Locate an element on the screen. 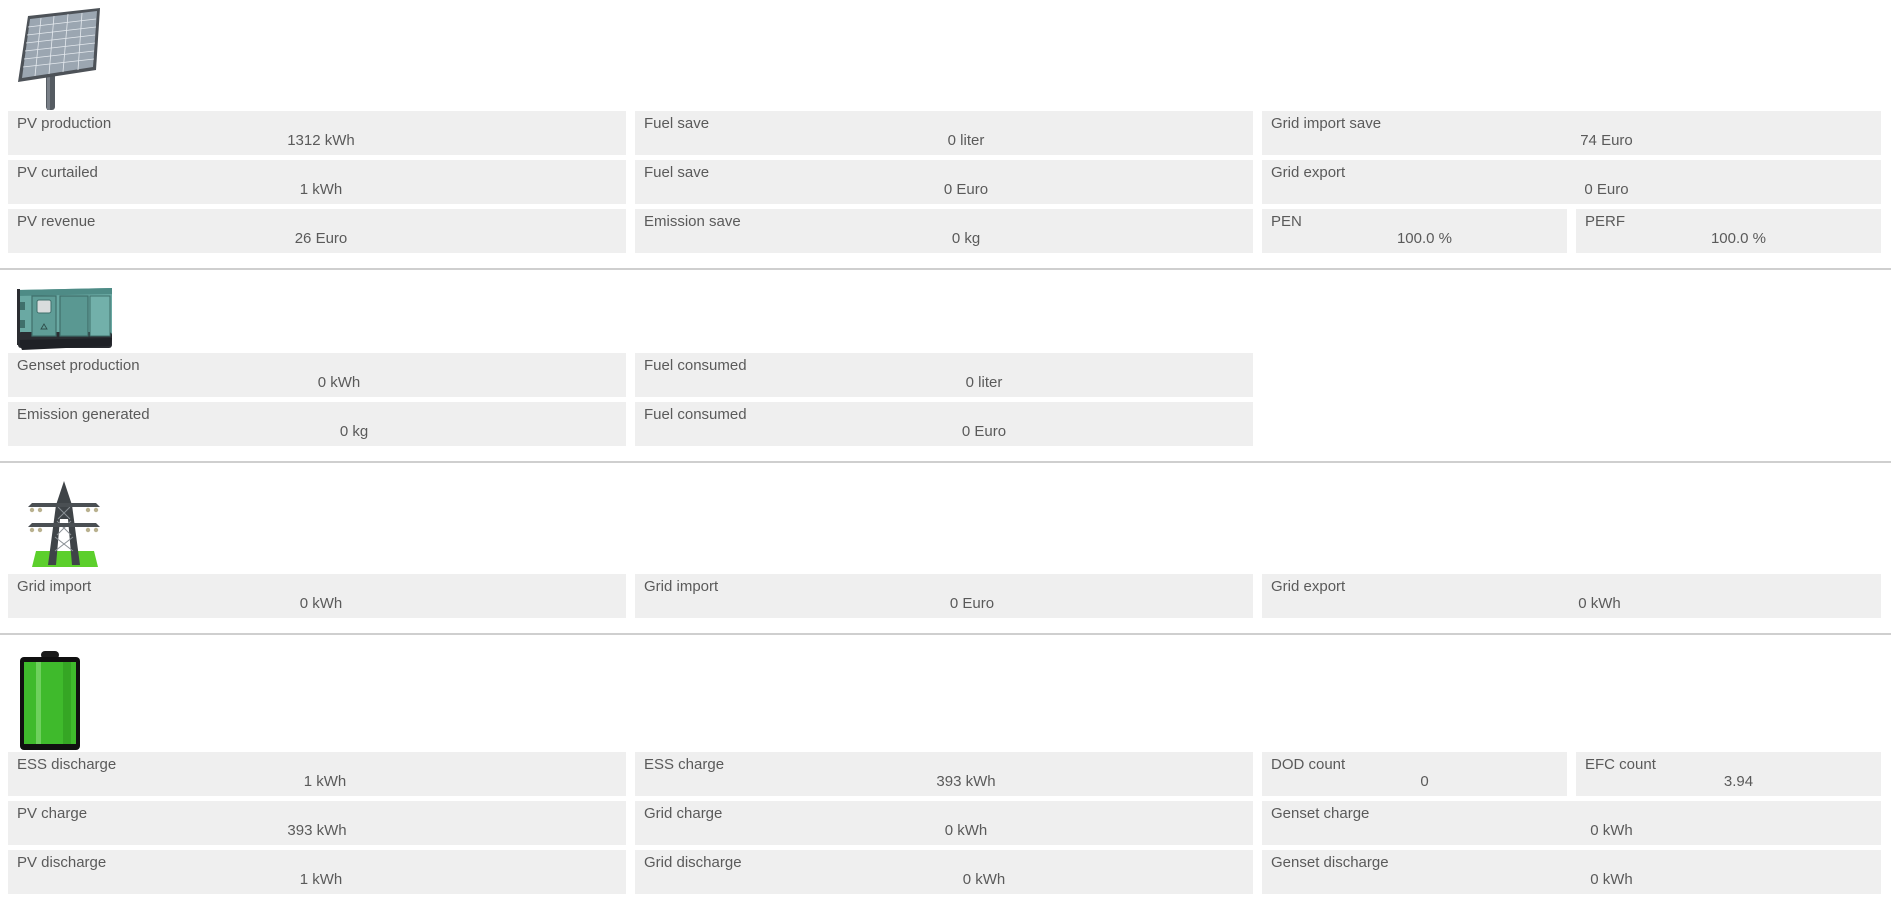 The image size is (1891, 907). metric-fuel-consumed-euro: Fuel consumed 0 Euro is located at coordinates (944, 424).